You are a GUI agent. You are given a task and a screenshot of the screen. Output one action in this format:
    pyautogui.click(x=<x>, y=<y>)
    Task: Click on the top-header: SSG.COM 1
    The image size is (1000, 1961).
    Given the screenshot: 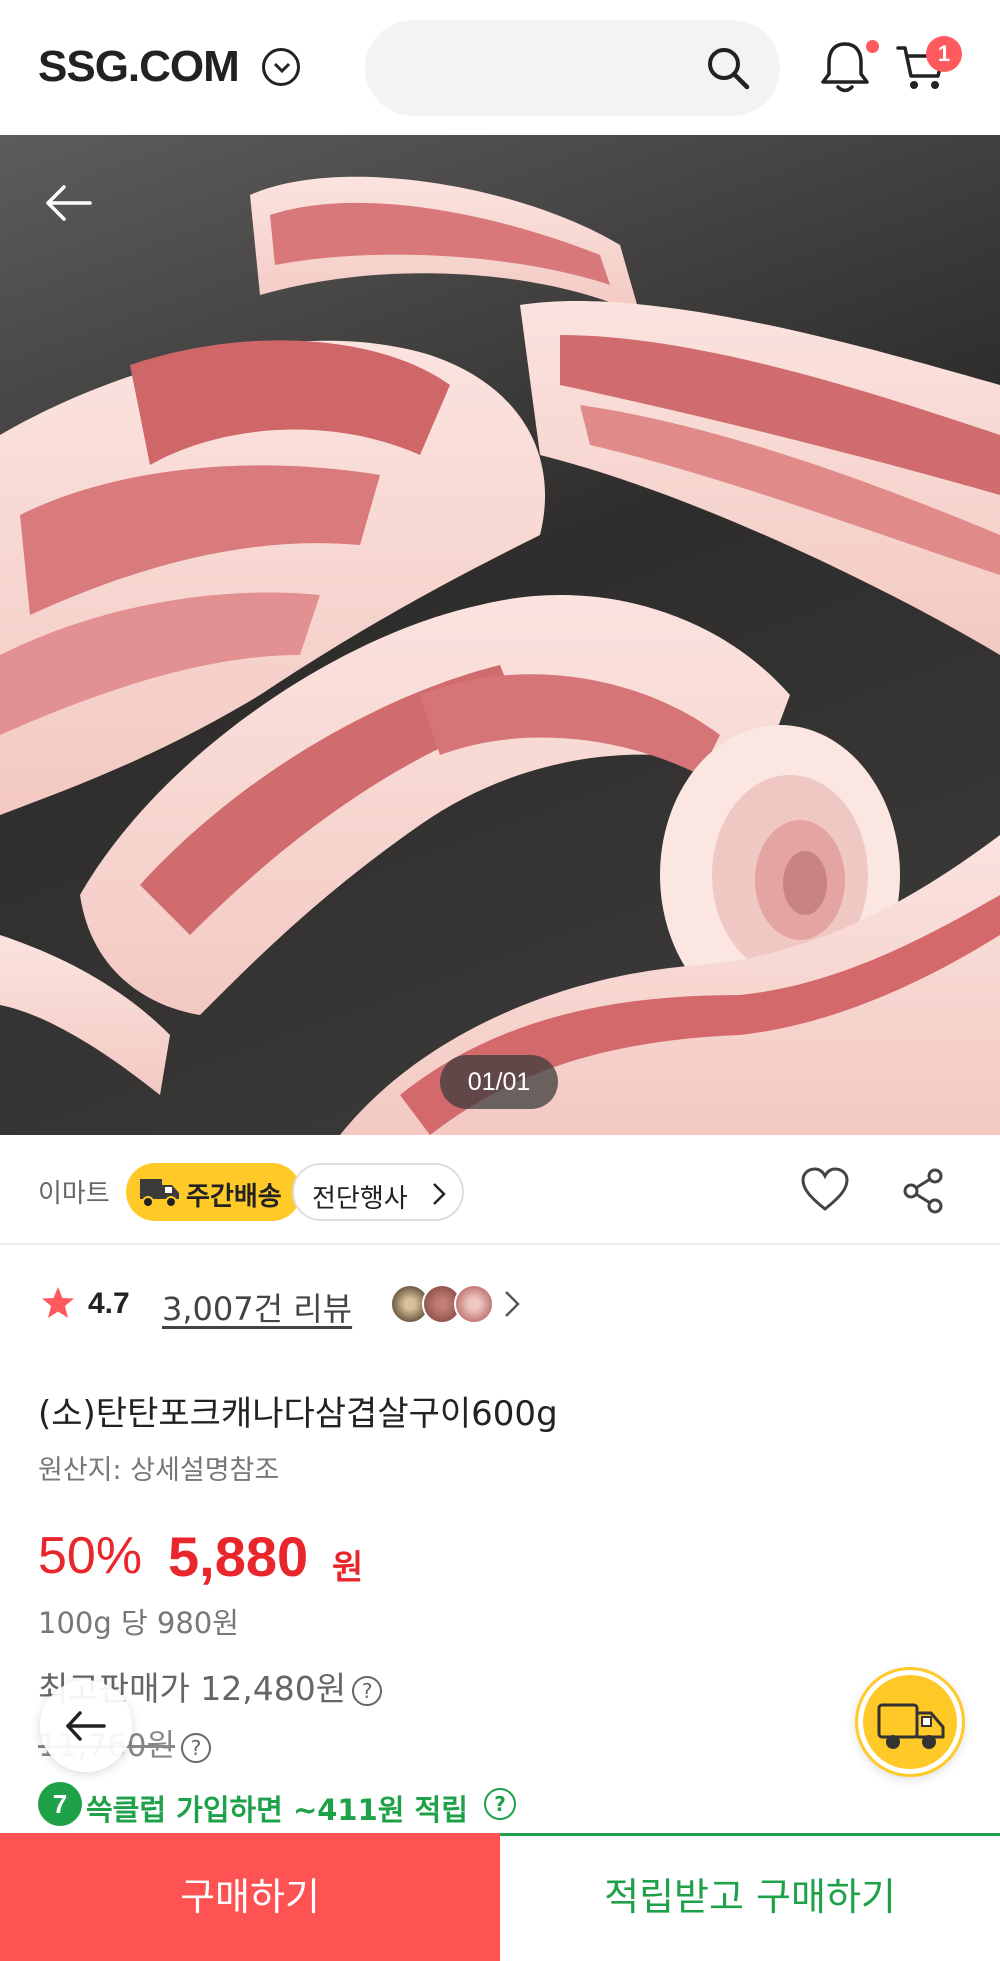 What is the action you would take?
    pyautogui.click(x=500, y=67)
    